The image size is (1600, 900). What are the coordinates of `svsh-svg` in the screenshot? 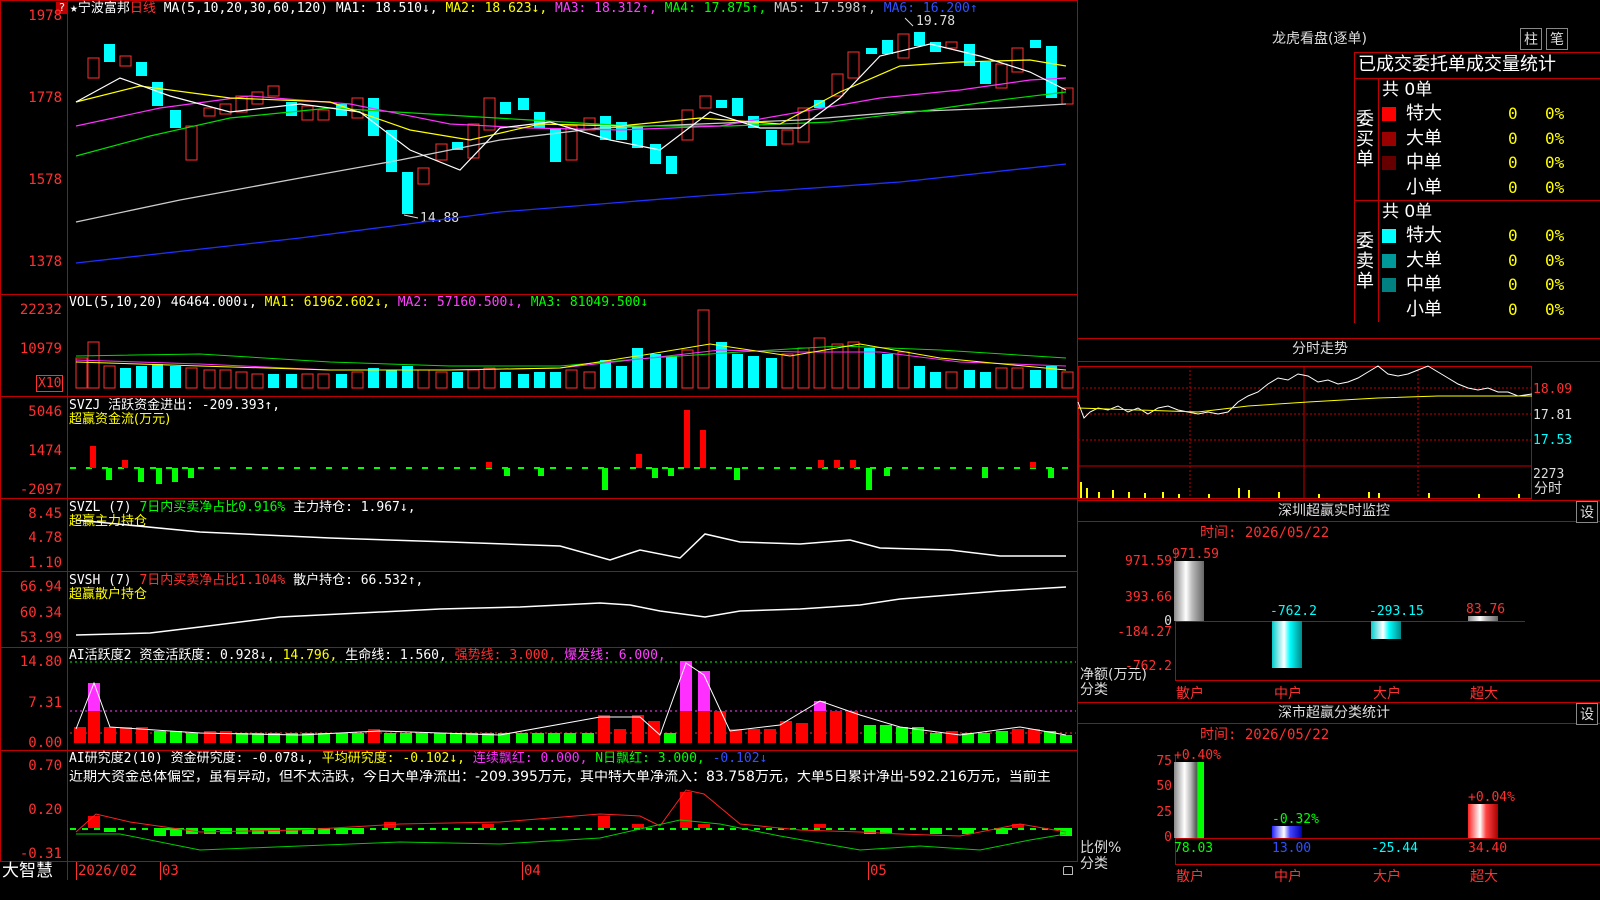 It's located at (571, 611).